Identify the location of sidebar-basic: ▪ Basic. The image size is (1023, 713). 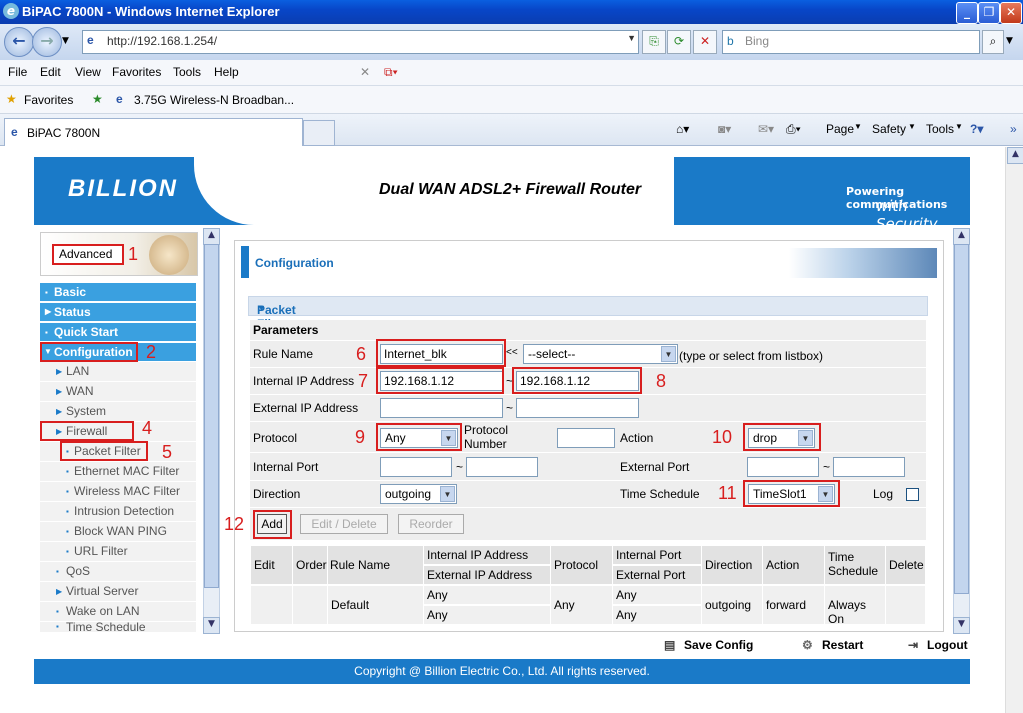
(118, 292).